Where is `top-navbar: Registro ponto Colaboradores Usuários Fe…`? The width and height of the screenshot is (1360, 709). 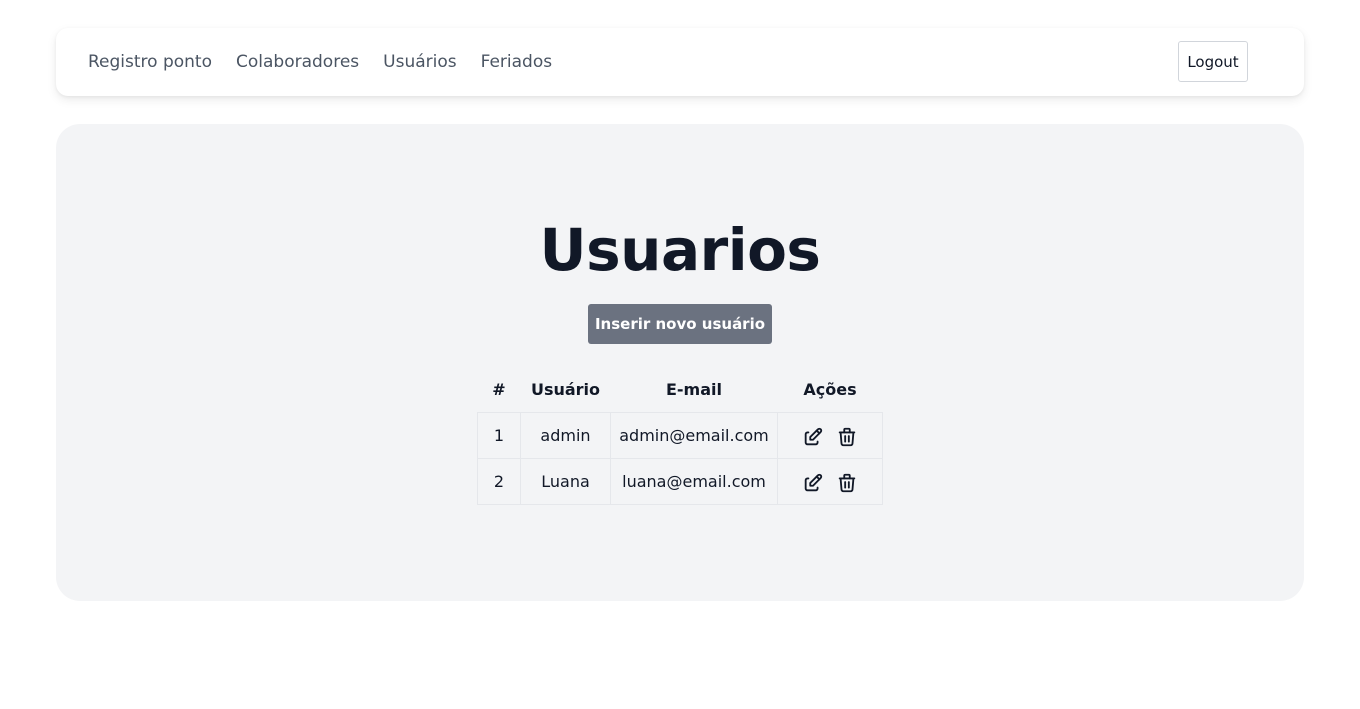
top-navbar: Registro ponto Colaboradores Usuários Fe… is located at coordinates (680, 62).